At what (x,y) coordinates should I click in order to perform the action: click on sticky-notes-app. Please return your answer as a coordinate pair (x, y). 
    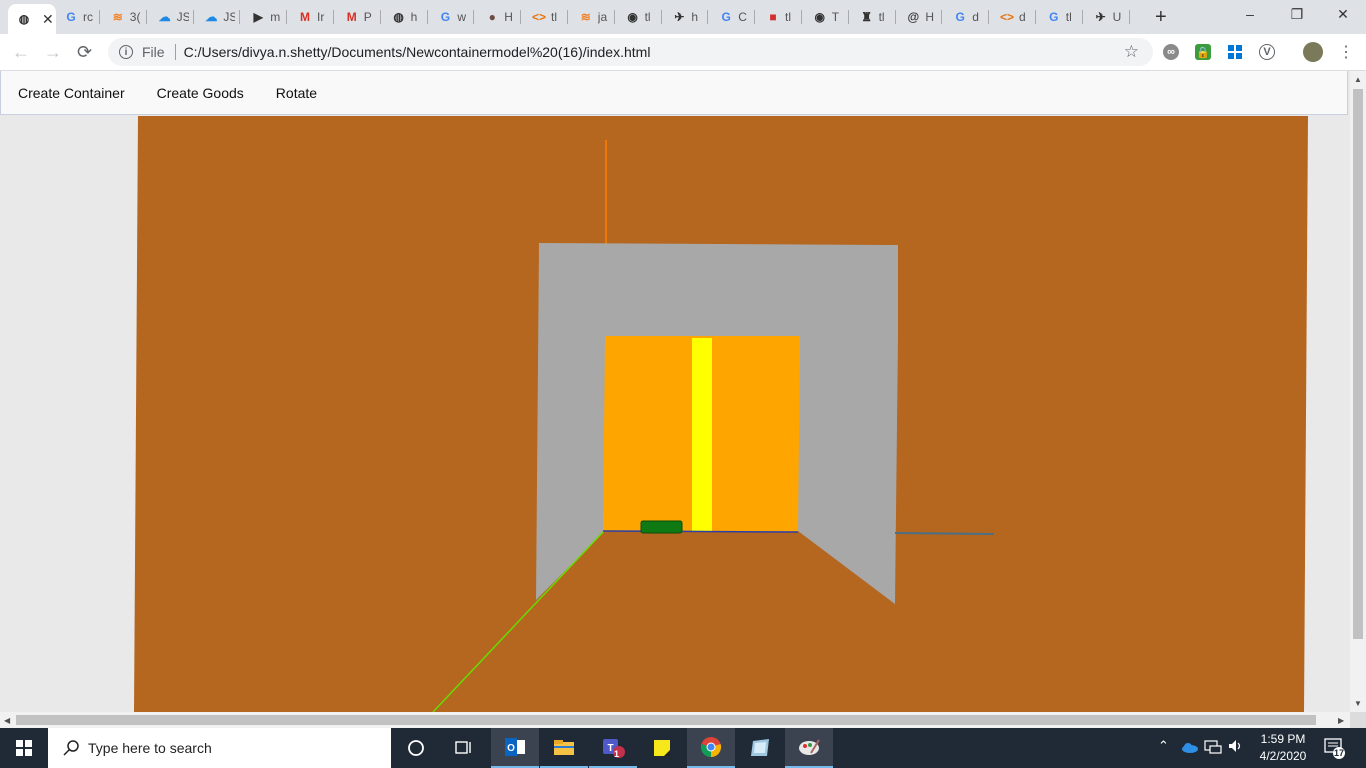
    Looking at the image, I should click on (662, 748).